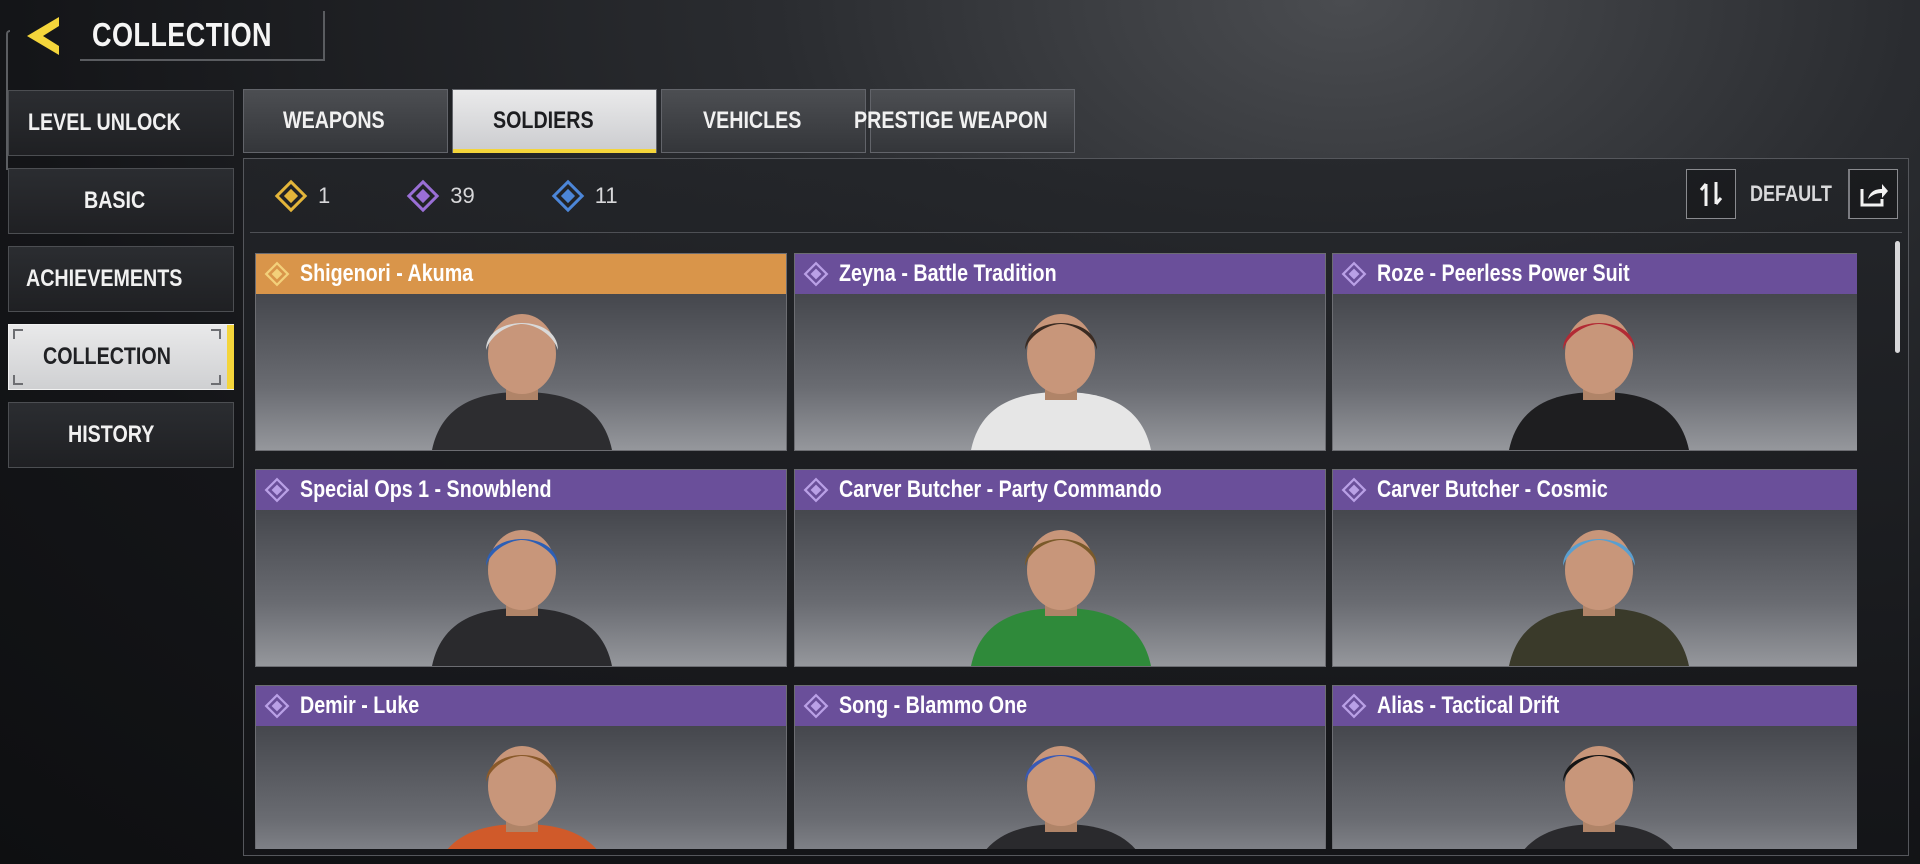 This screenshot has height=864, width=1920. Describe the element at coordinates (107, 356) in the screenshot. I see `sidebar-item-label: COLLECTION` at that location.